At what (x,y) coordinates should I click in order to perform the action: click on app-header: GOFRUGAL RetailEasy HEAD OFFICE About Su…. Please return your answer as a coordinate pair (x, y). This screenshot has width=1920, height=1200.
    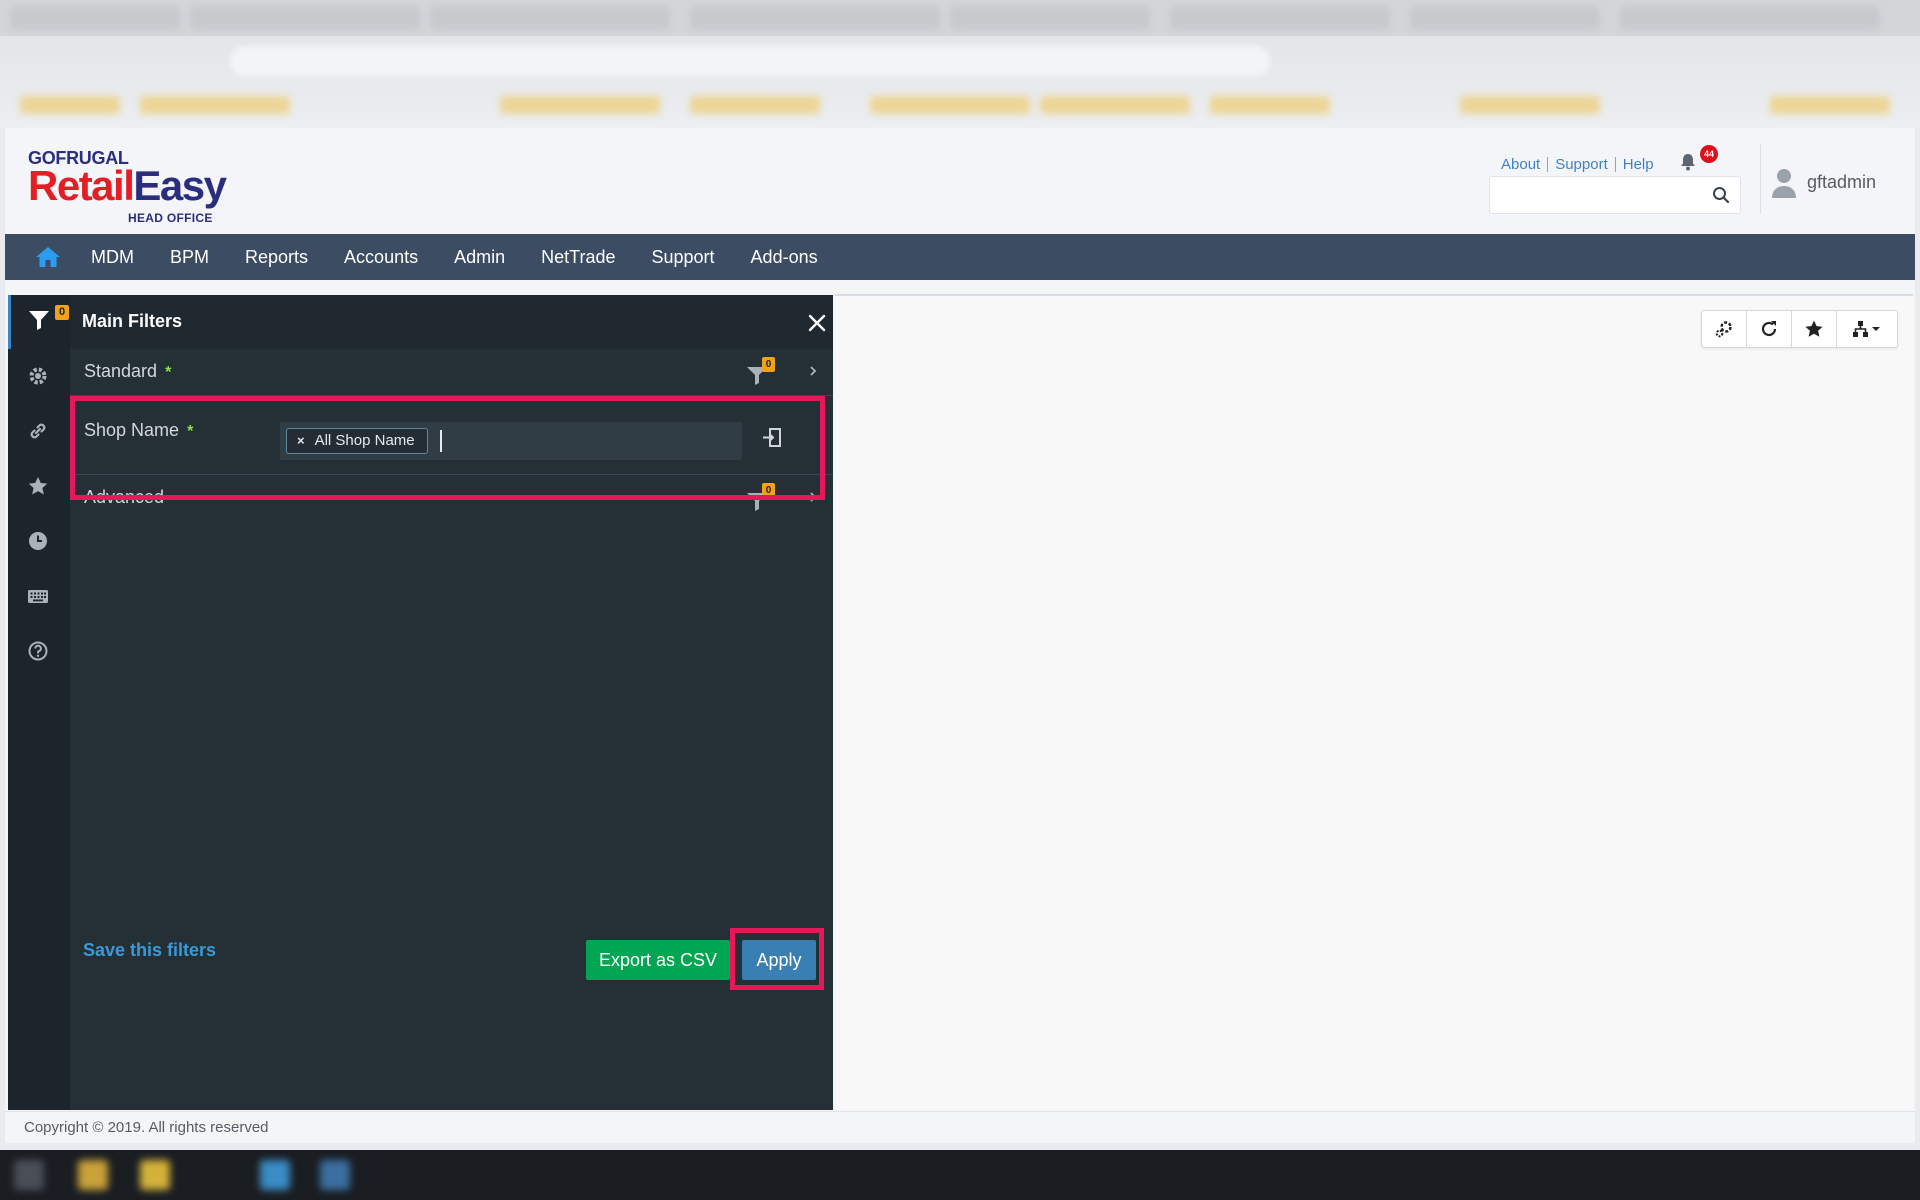
    Looking at the image, I should click on (960, 181).